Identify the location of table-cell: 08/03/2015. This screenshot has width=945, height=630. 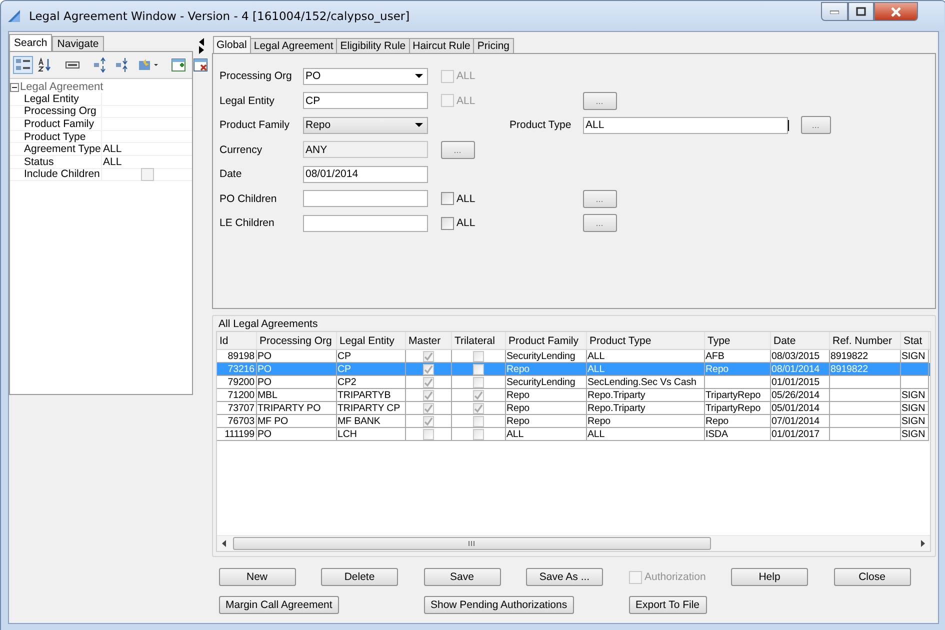
(796, 356).